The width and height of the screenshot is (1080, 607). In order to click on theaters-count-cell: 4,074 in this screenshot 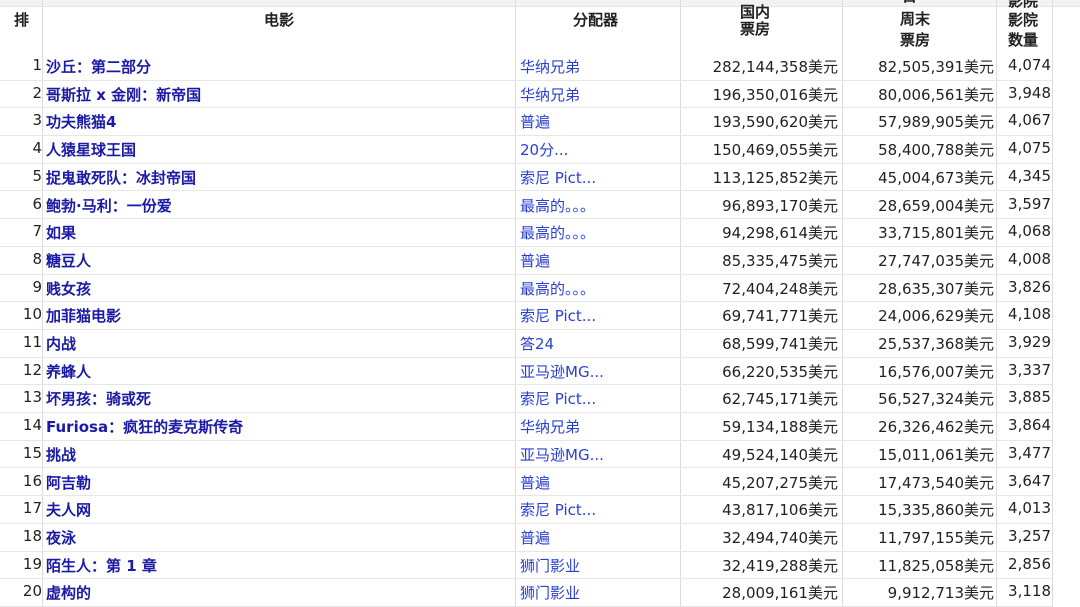, I will do `click(1029, 65)`.